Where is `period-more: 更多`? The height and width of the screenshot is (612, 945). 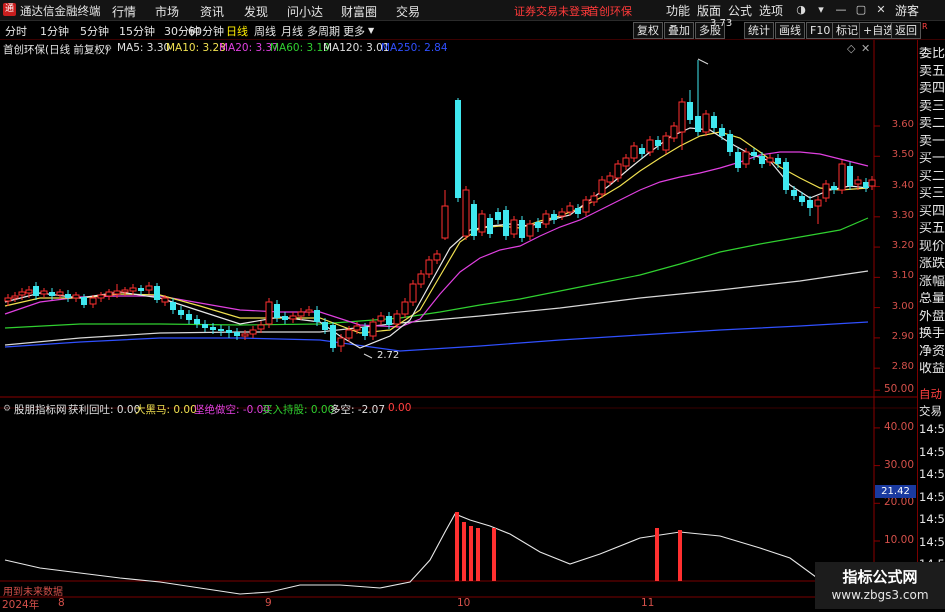 period-more: 更多 is located at coordinates (354, 31).